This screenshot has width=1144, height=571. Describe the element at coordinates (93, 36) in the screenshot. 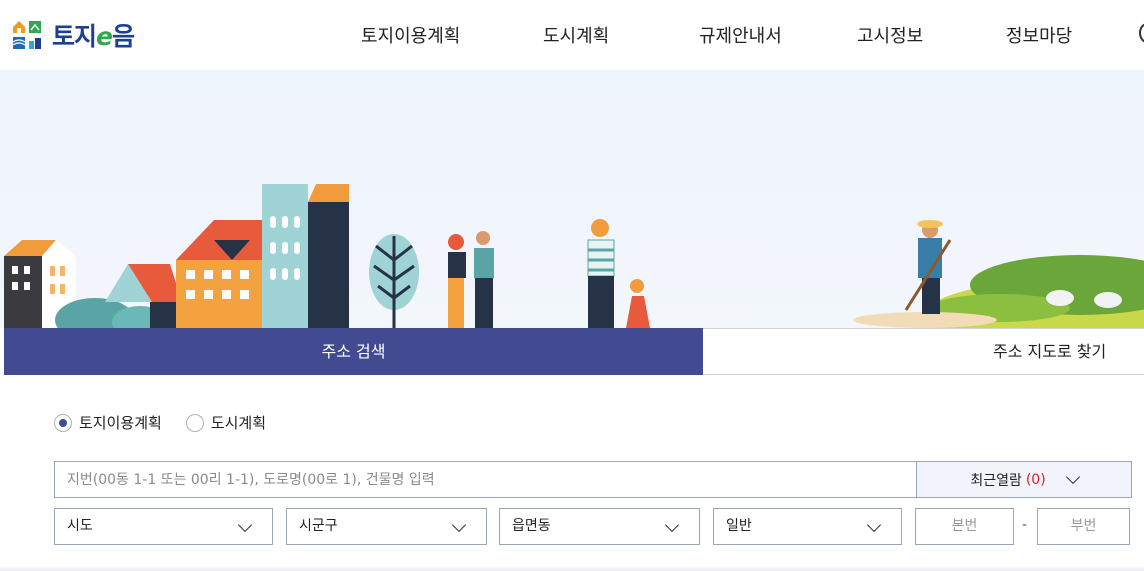

I see `logo-wordmark: 토지e음` at that location.